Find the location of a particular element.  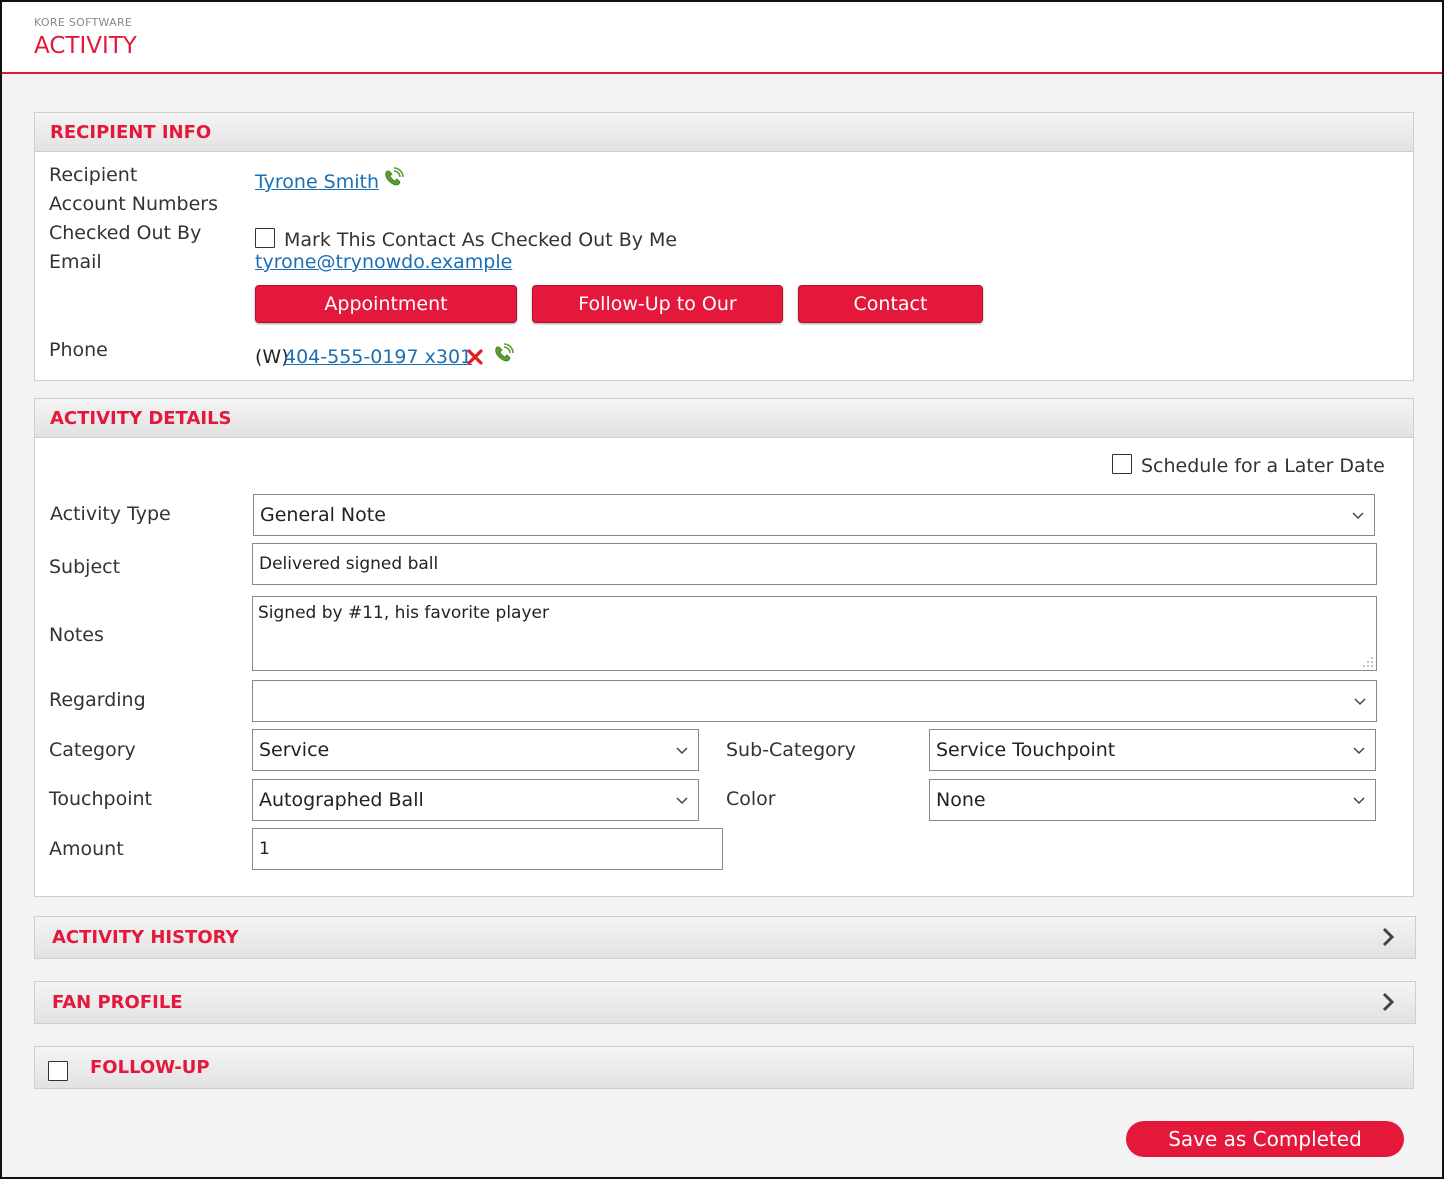

email-link: tyrone@trynowdo.example is located at coordinates (383, 262).